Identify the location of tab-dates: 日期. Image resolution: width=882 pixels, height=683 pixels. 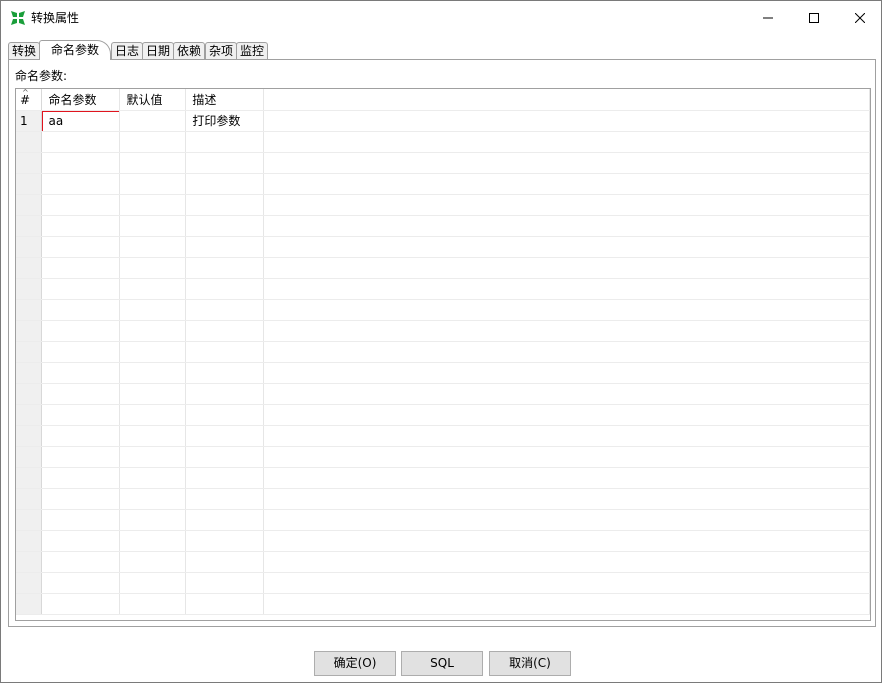
(158, 50).